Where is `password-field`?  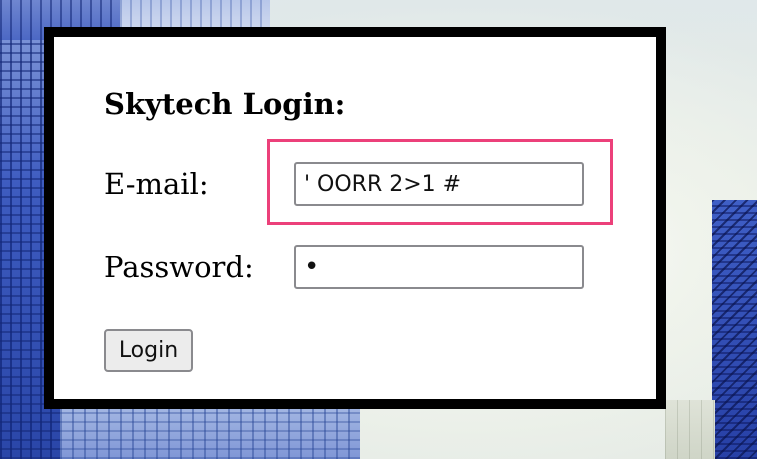
password-field is located at coordinates (439, 267).